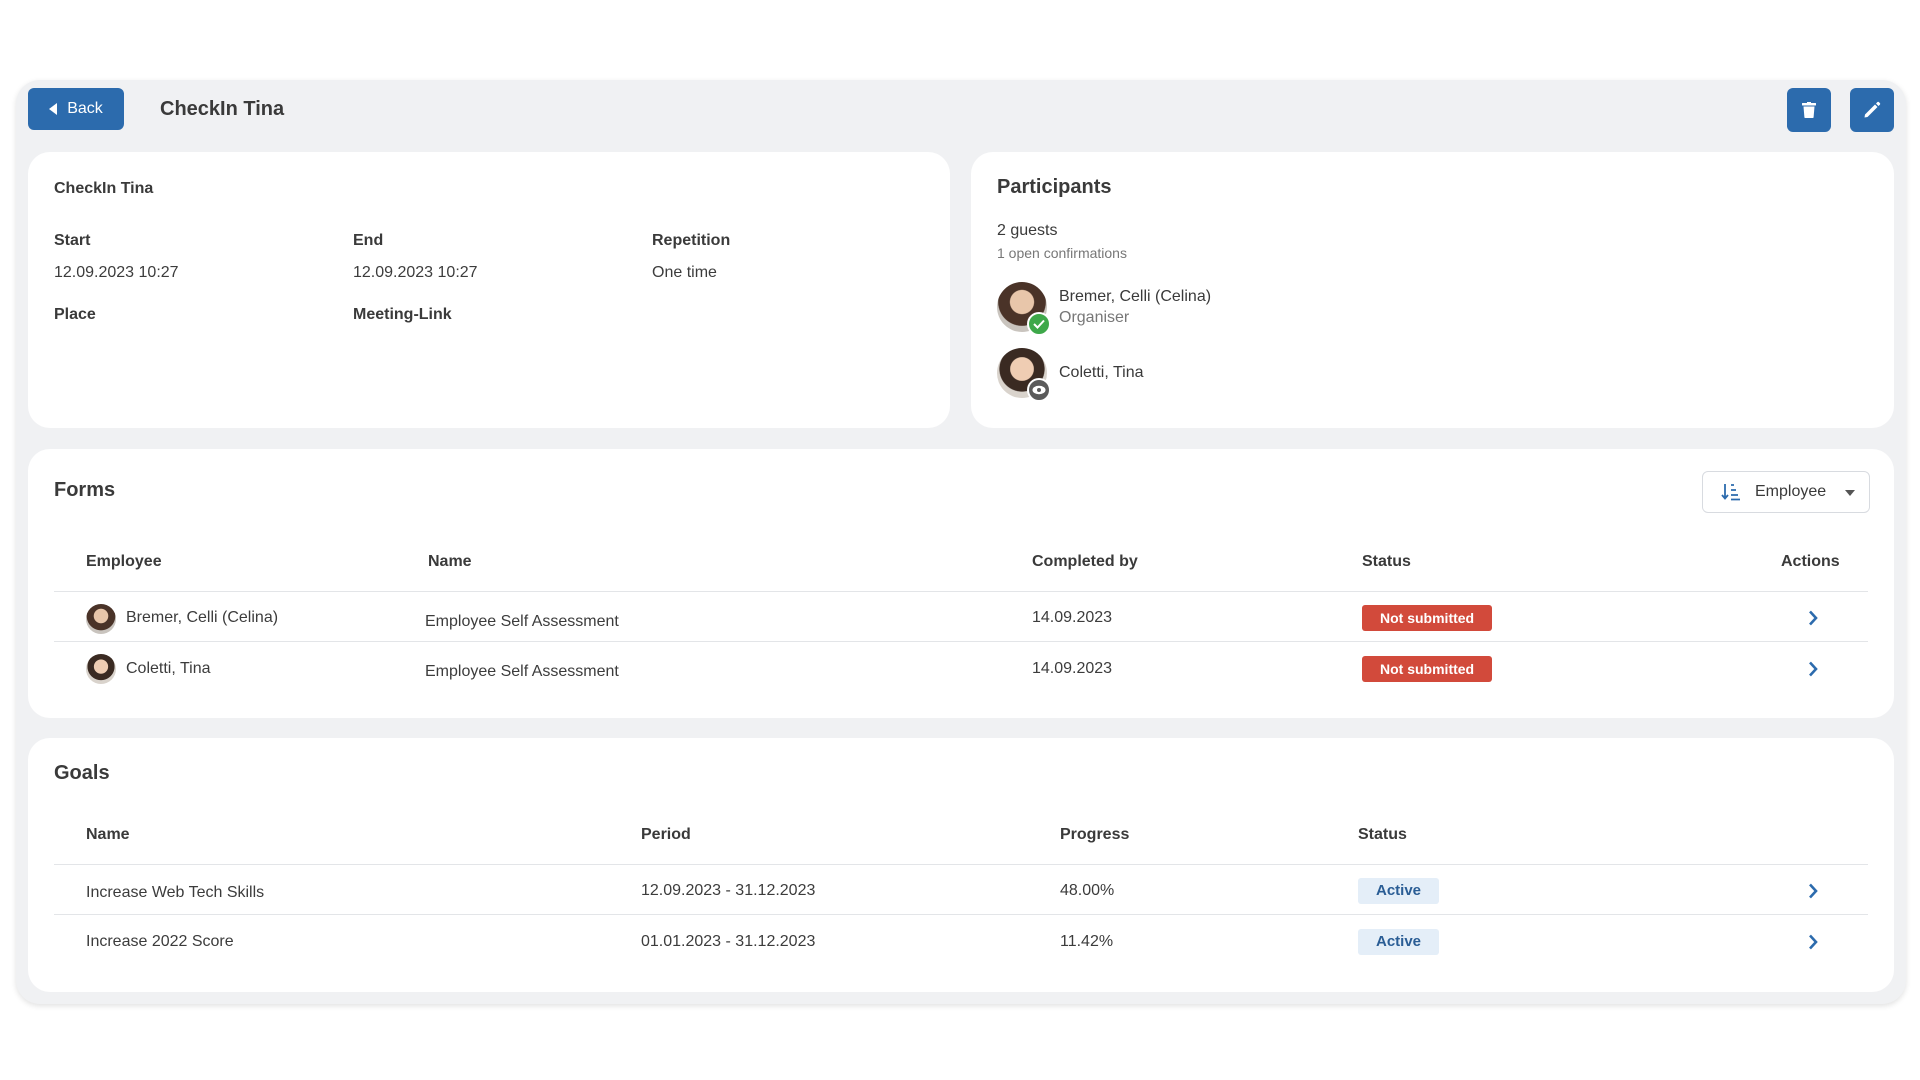  I want to click on edit-button, so click(1872, 110).